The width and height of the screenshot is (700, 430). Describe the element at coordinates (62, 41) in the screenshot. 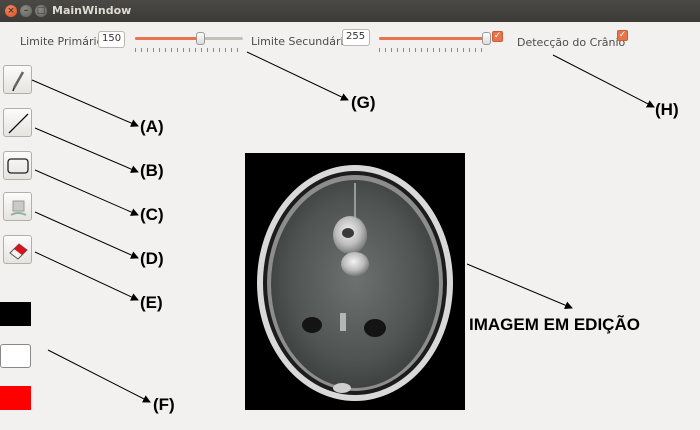

I see `primary-threshold-label: Limite Primário` at that location.